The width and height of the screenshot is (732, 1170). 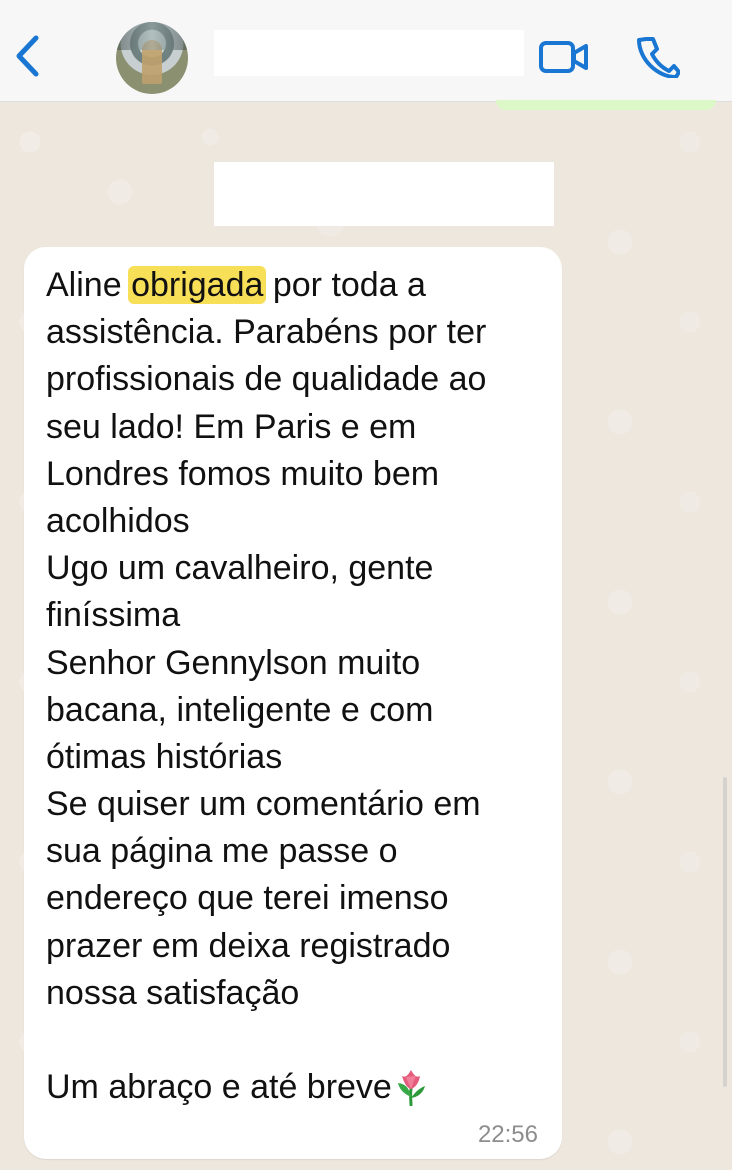 What do you see at coordinates (266, 379) in the screenshot?
I see `message-line-3: profissionais de qualidade ao` at bounding box center [266, 379].